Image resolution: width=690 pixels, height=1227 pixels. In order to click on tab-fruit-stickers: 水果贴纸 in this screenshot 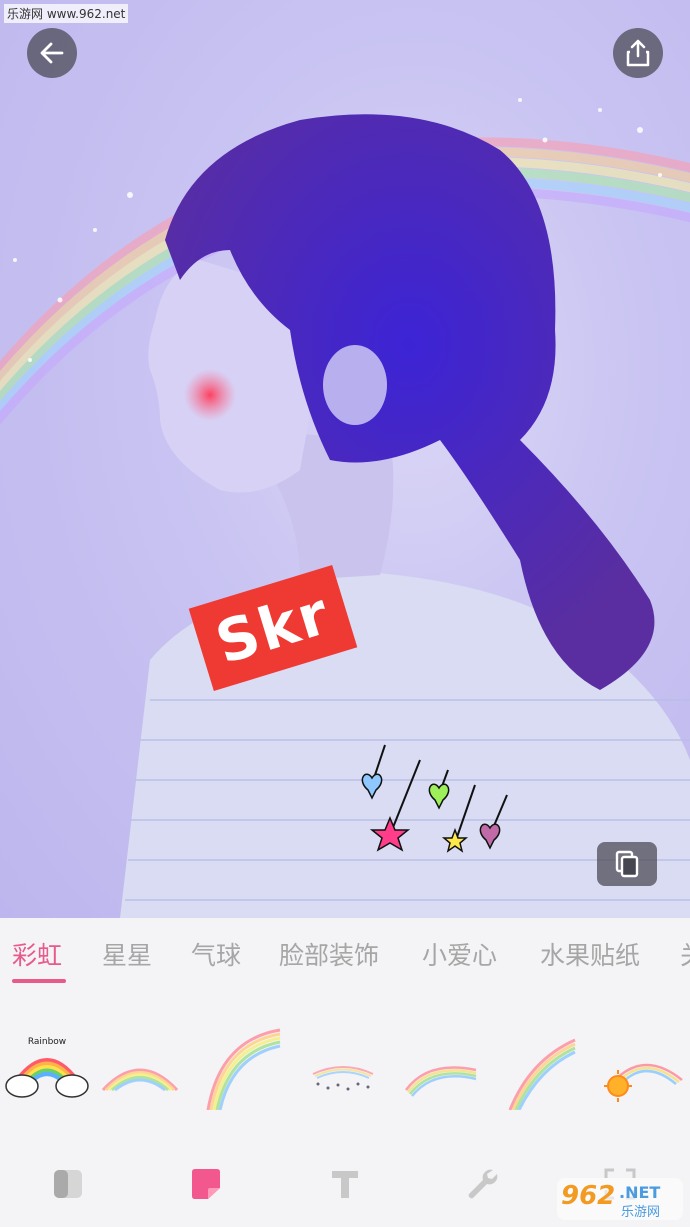, I will do `click(590, 954)`.